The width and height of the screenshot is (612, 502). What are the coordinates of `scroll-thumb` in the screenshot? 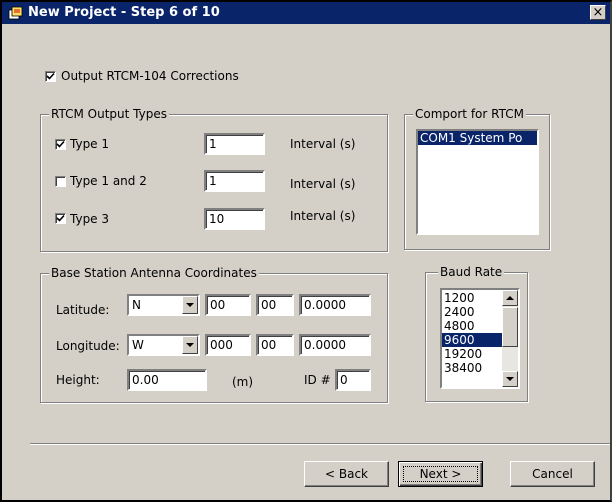 It's located at (510, 327).